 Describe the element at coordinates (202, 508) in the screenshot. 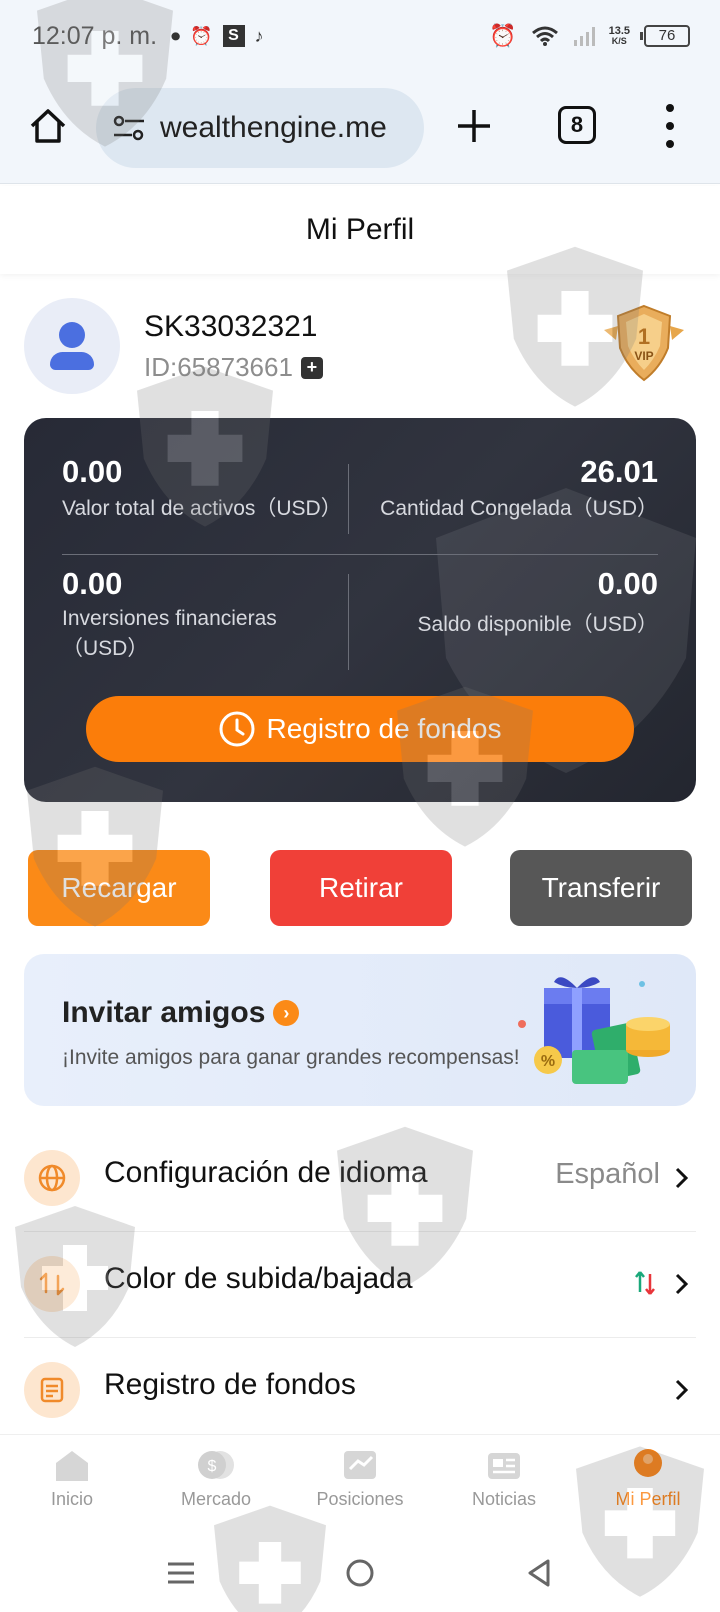

I see `total-assets-label: Valor total de activos（USD）` at that location.